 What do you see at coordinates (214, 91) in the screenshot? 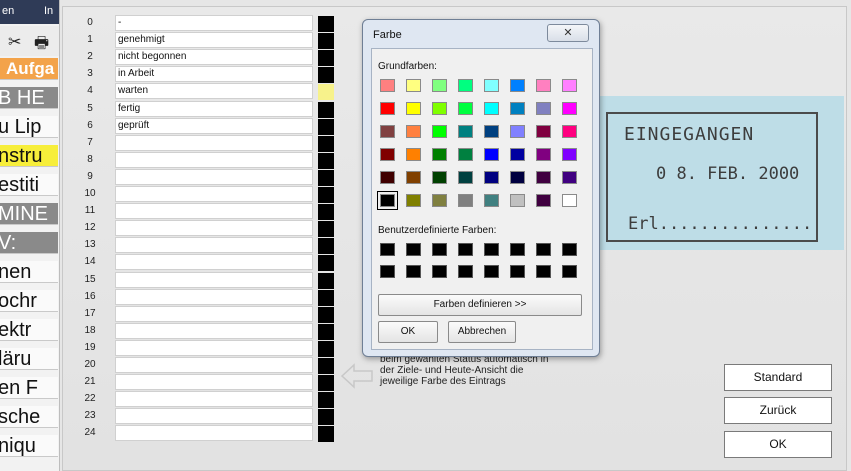
I see `status-name-input: warten` at bounding box center [214, 91].